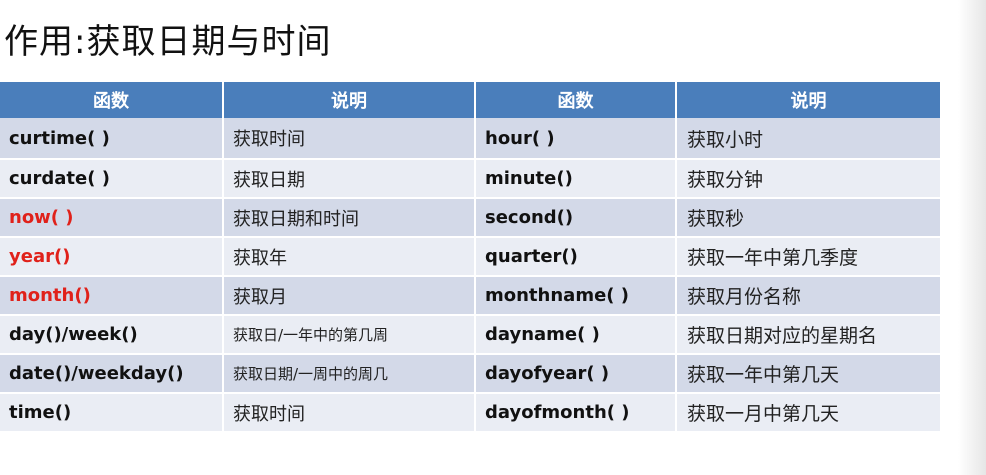 The height and width of the screenshot is (475, 986). What do you see at coordinates (576, 335) in the screenshot?
I see `function-name: dayname( )` at bounding box center [576, 335].